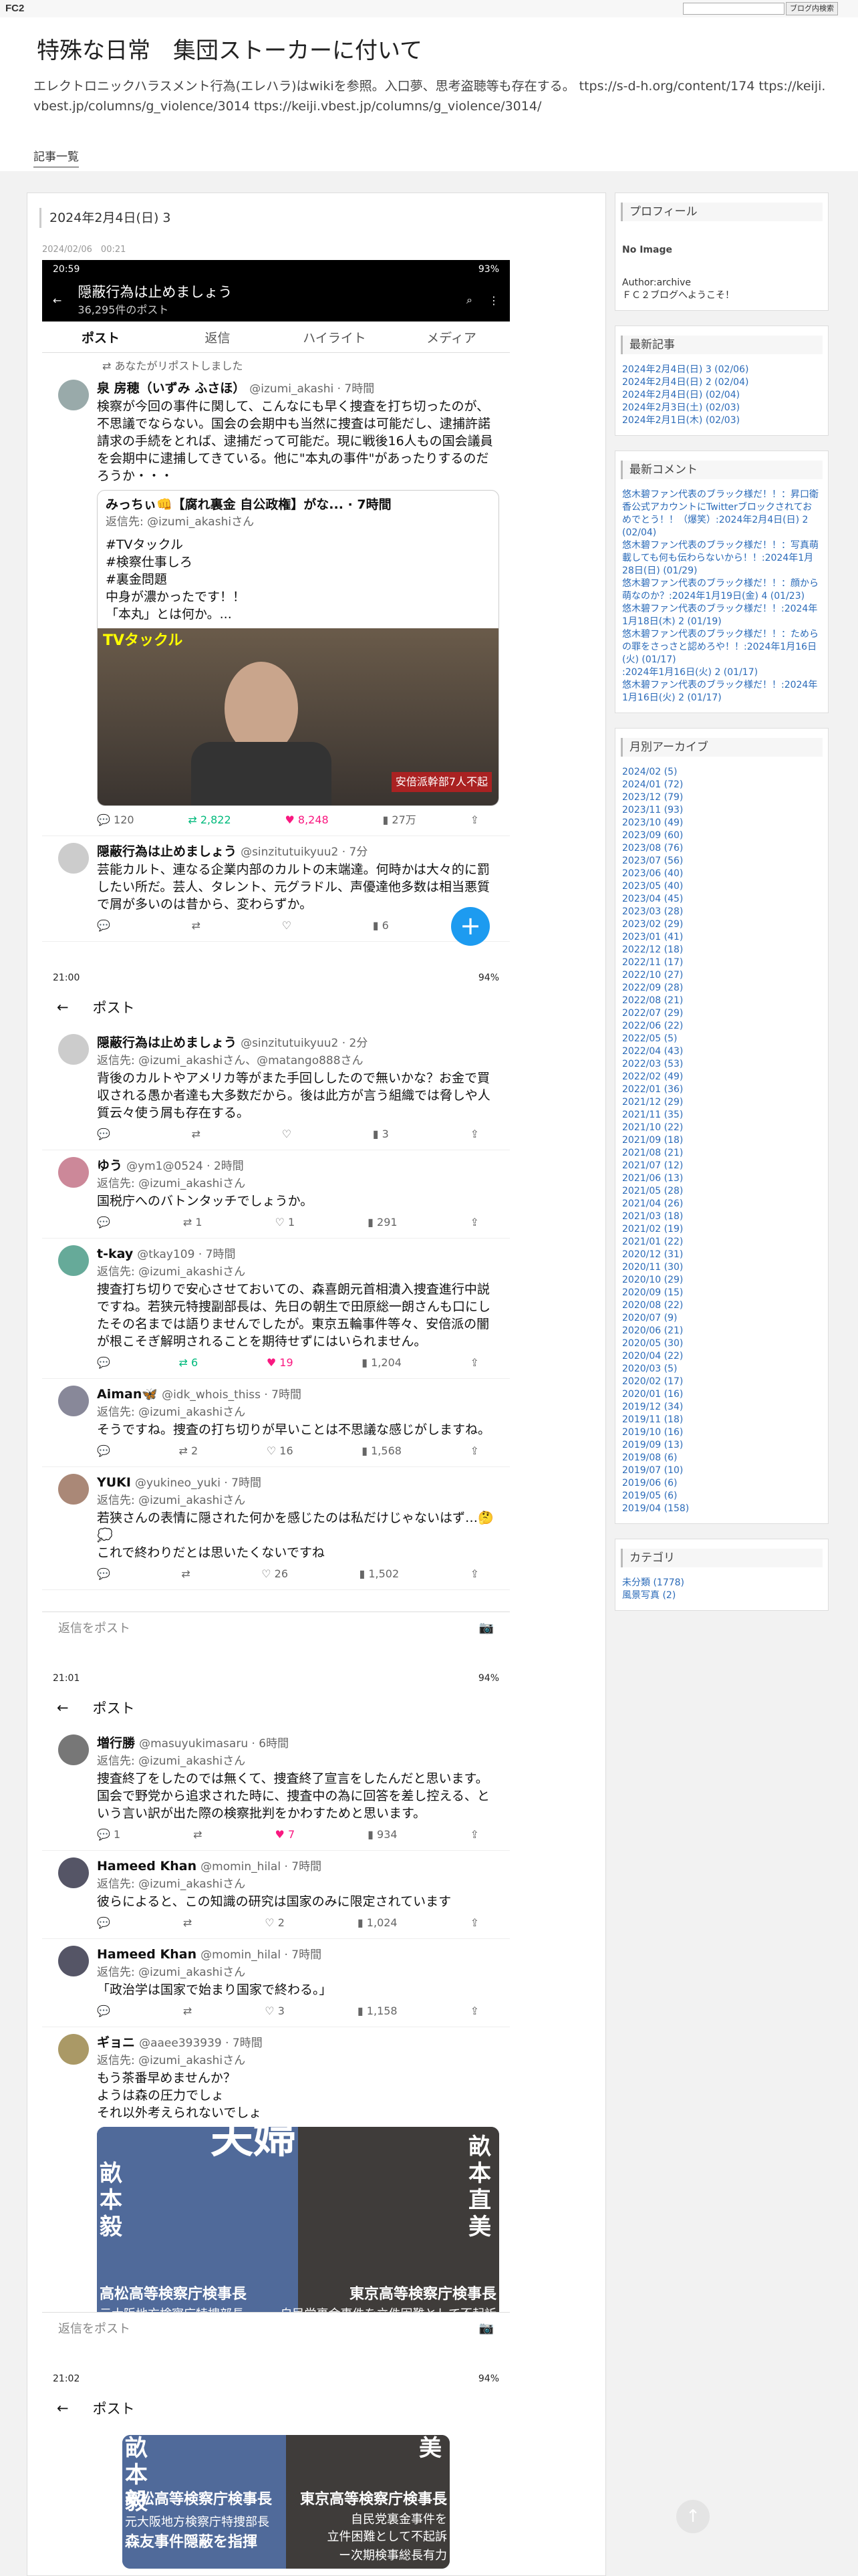 The height and width of the screenshot is (2576, 858). What do you see at coordinates (721, 408) in the screenshot?
I see `recent-post-link: 2024年2月3日(土) (02/03)` at bounding box center [721, 408].